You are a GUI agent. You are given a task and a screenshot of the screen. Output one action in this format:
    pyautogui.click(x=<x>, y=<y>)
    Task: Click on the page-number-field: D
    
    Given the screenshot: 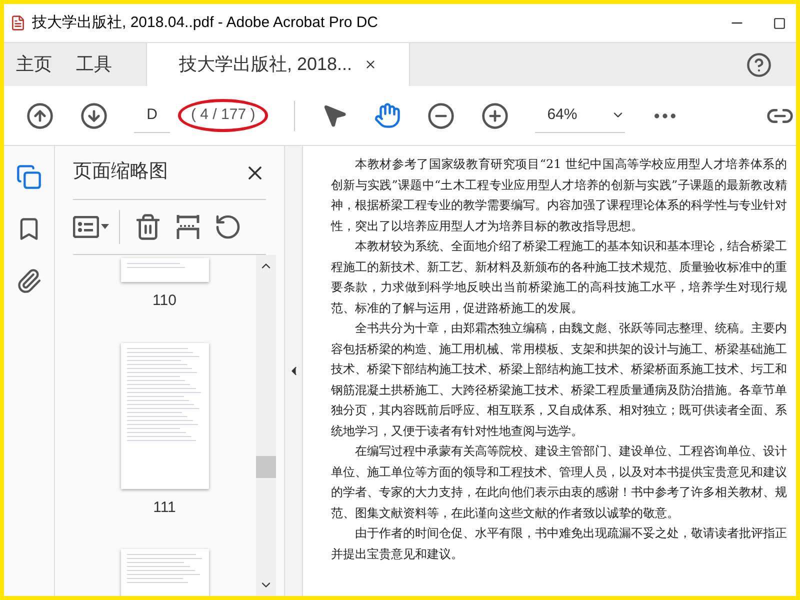 What is the action you would take?
    pyautogui.click(x=152, y=115)
    